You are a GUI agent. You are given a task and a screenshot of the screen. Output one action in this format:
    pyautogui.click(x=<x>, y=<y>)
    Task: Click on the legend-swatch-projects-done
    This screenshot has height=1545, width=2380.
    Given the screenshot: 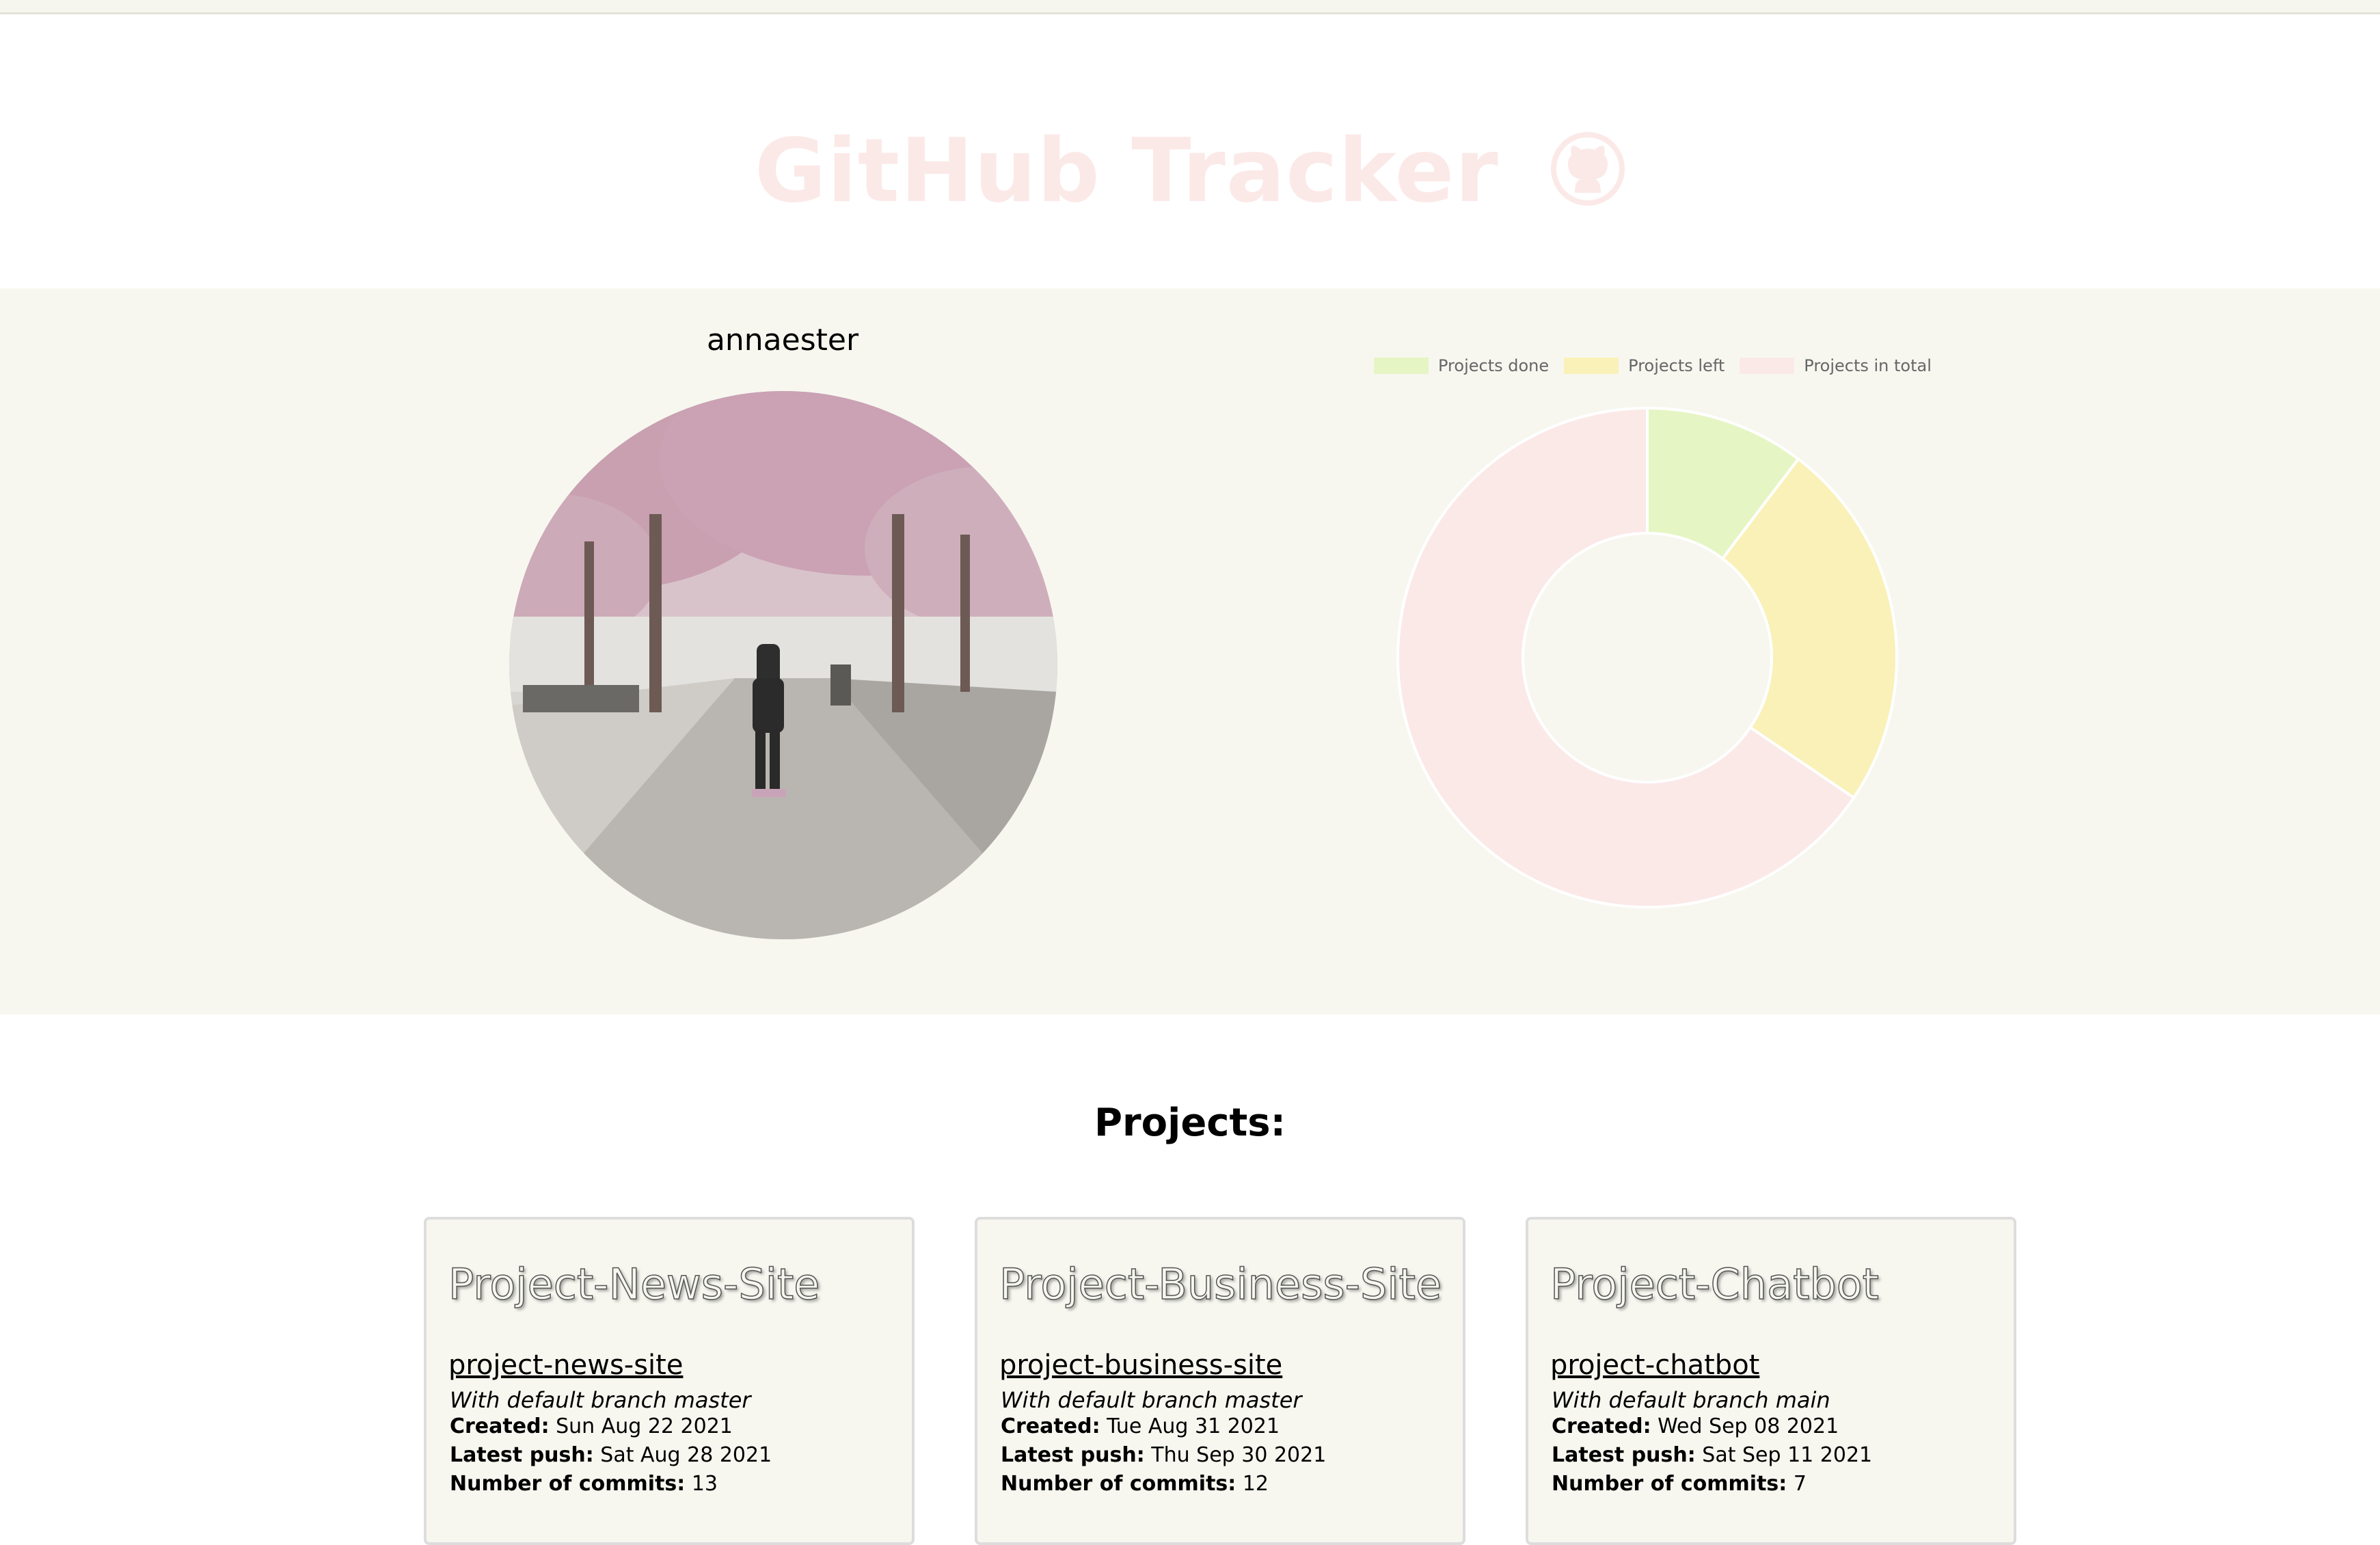 What is the action you would take?
    pyautogui.click(x=1402, y=366)
    